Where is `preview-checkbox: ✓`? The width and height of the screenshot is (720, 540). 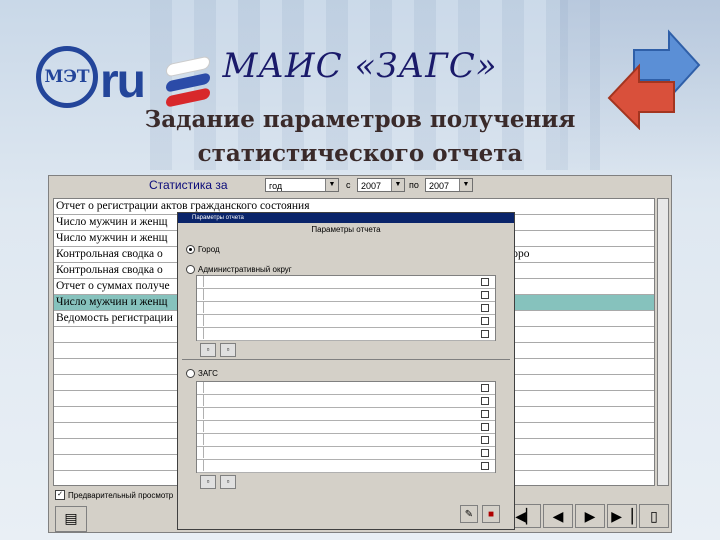
preview-checkbox: ✓ is located at coordinates (60, 495).